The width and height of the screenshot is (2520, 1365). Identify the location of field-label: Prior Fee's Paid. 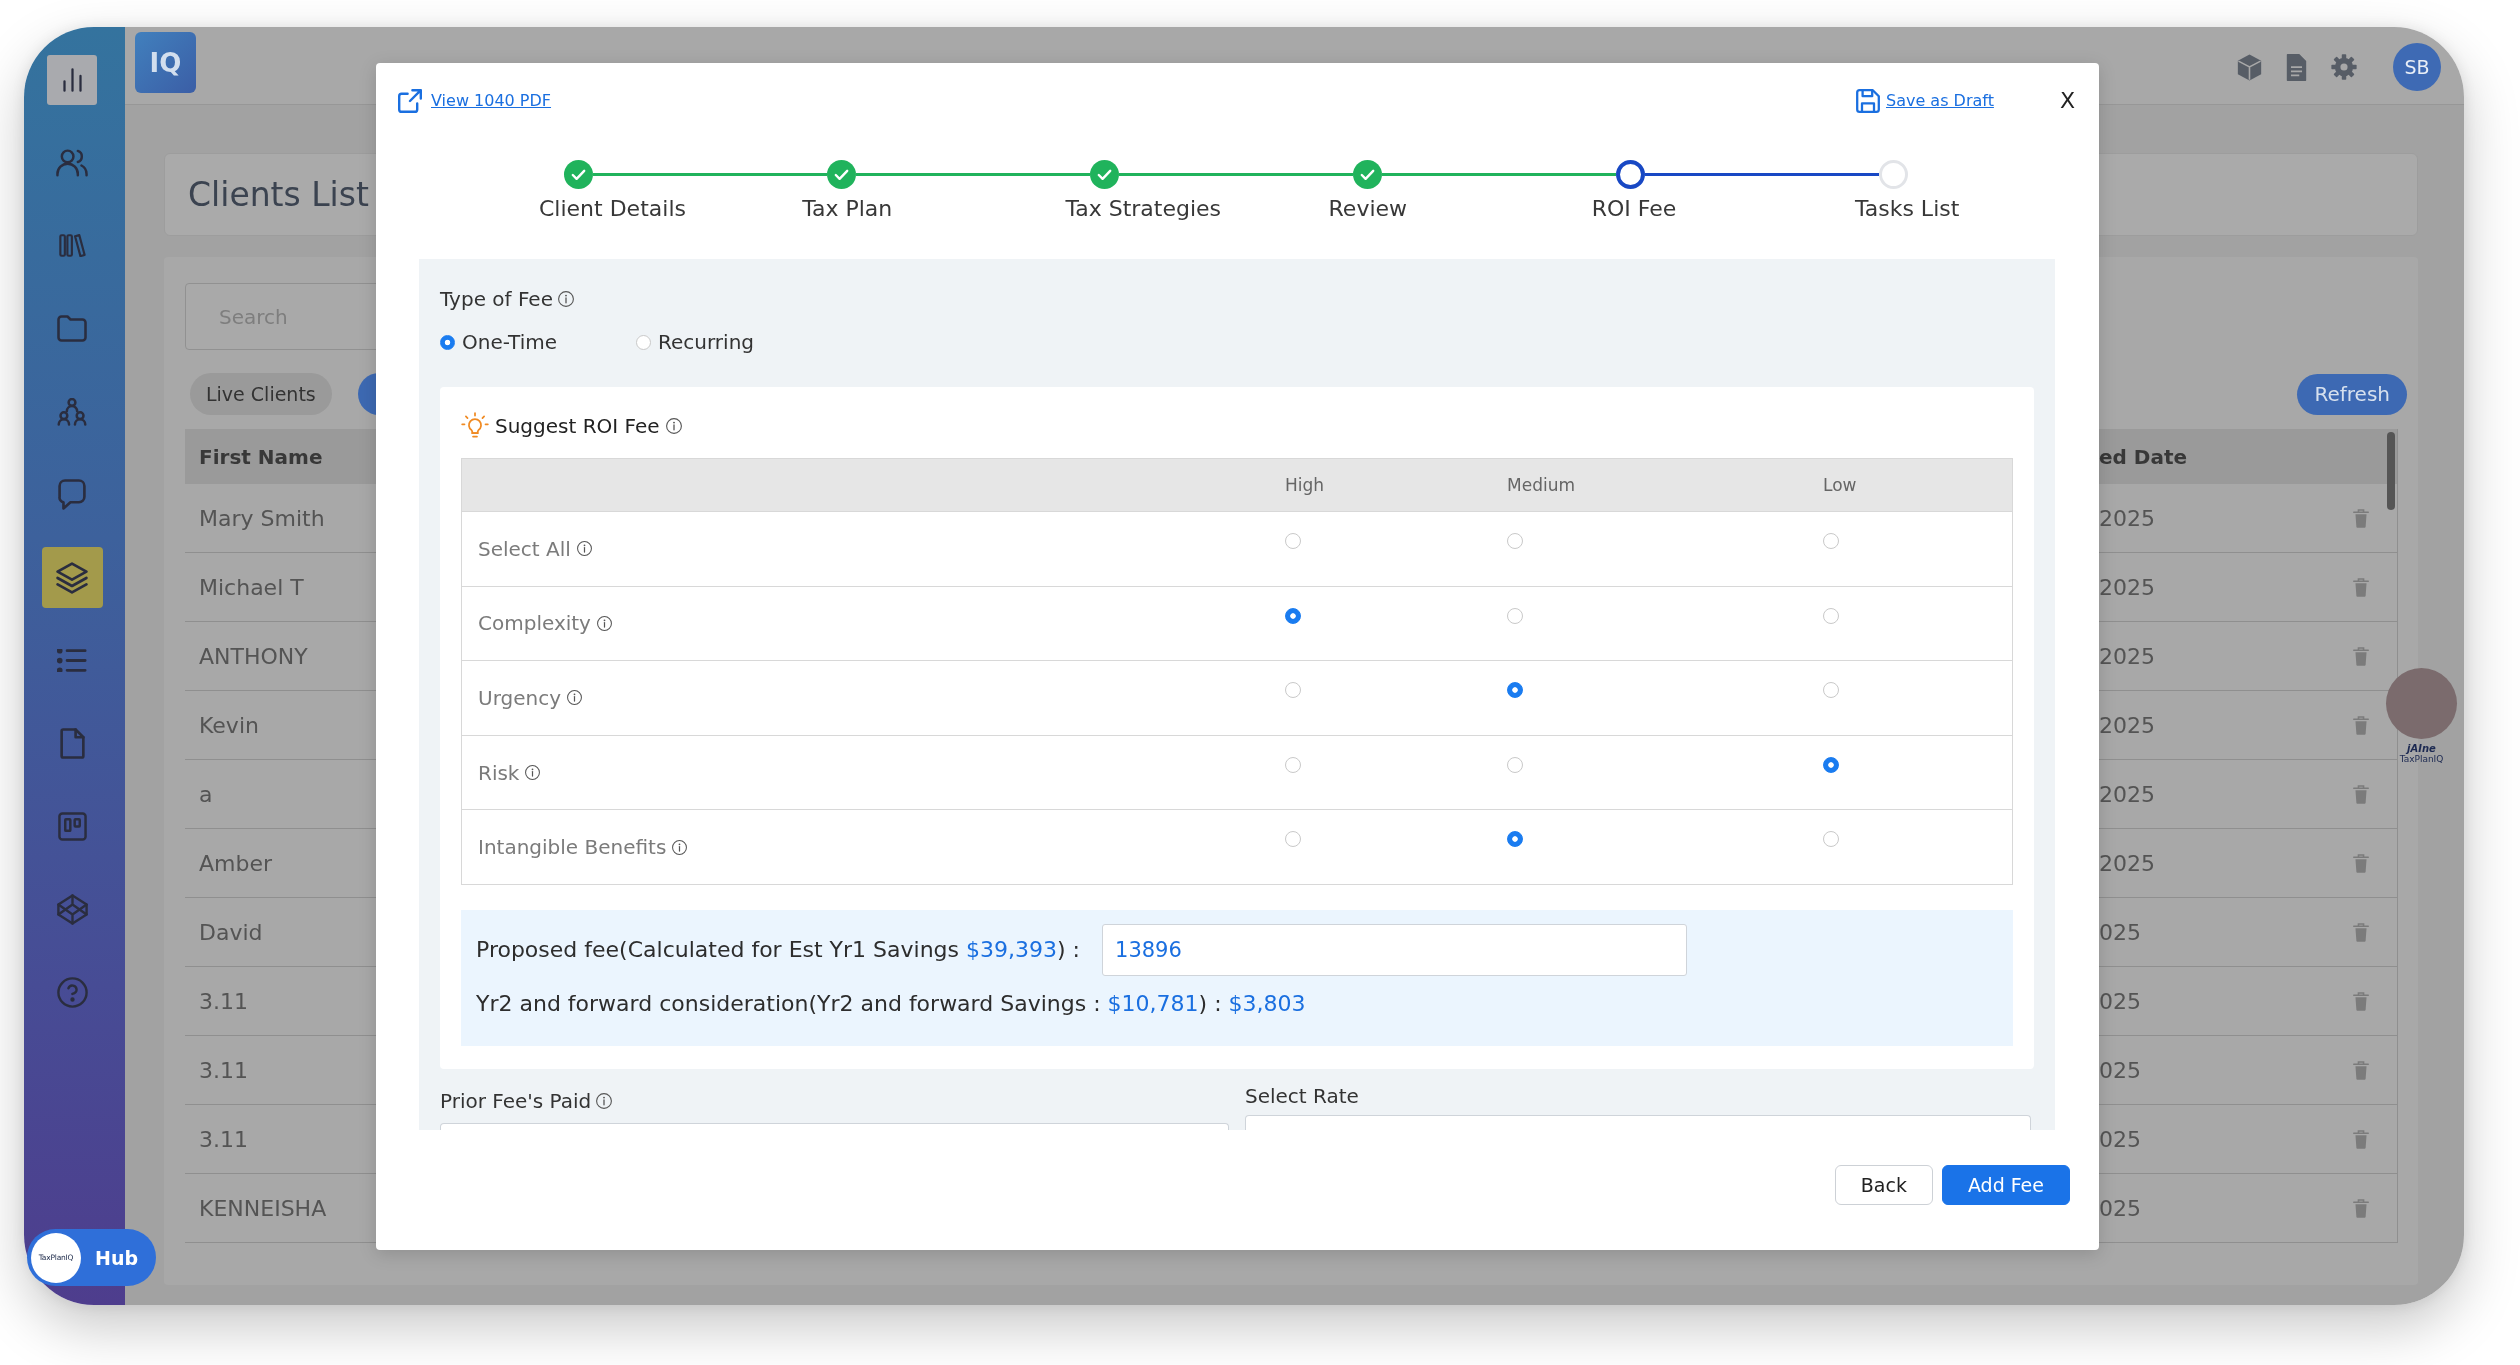
(516, 1100).